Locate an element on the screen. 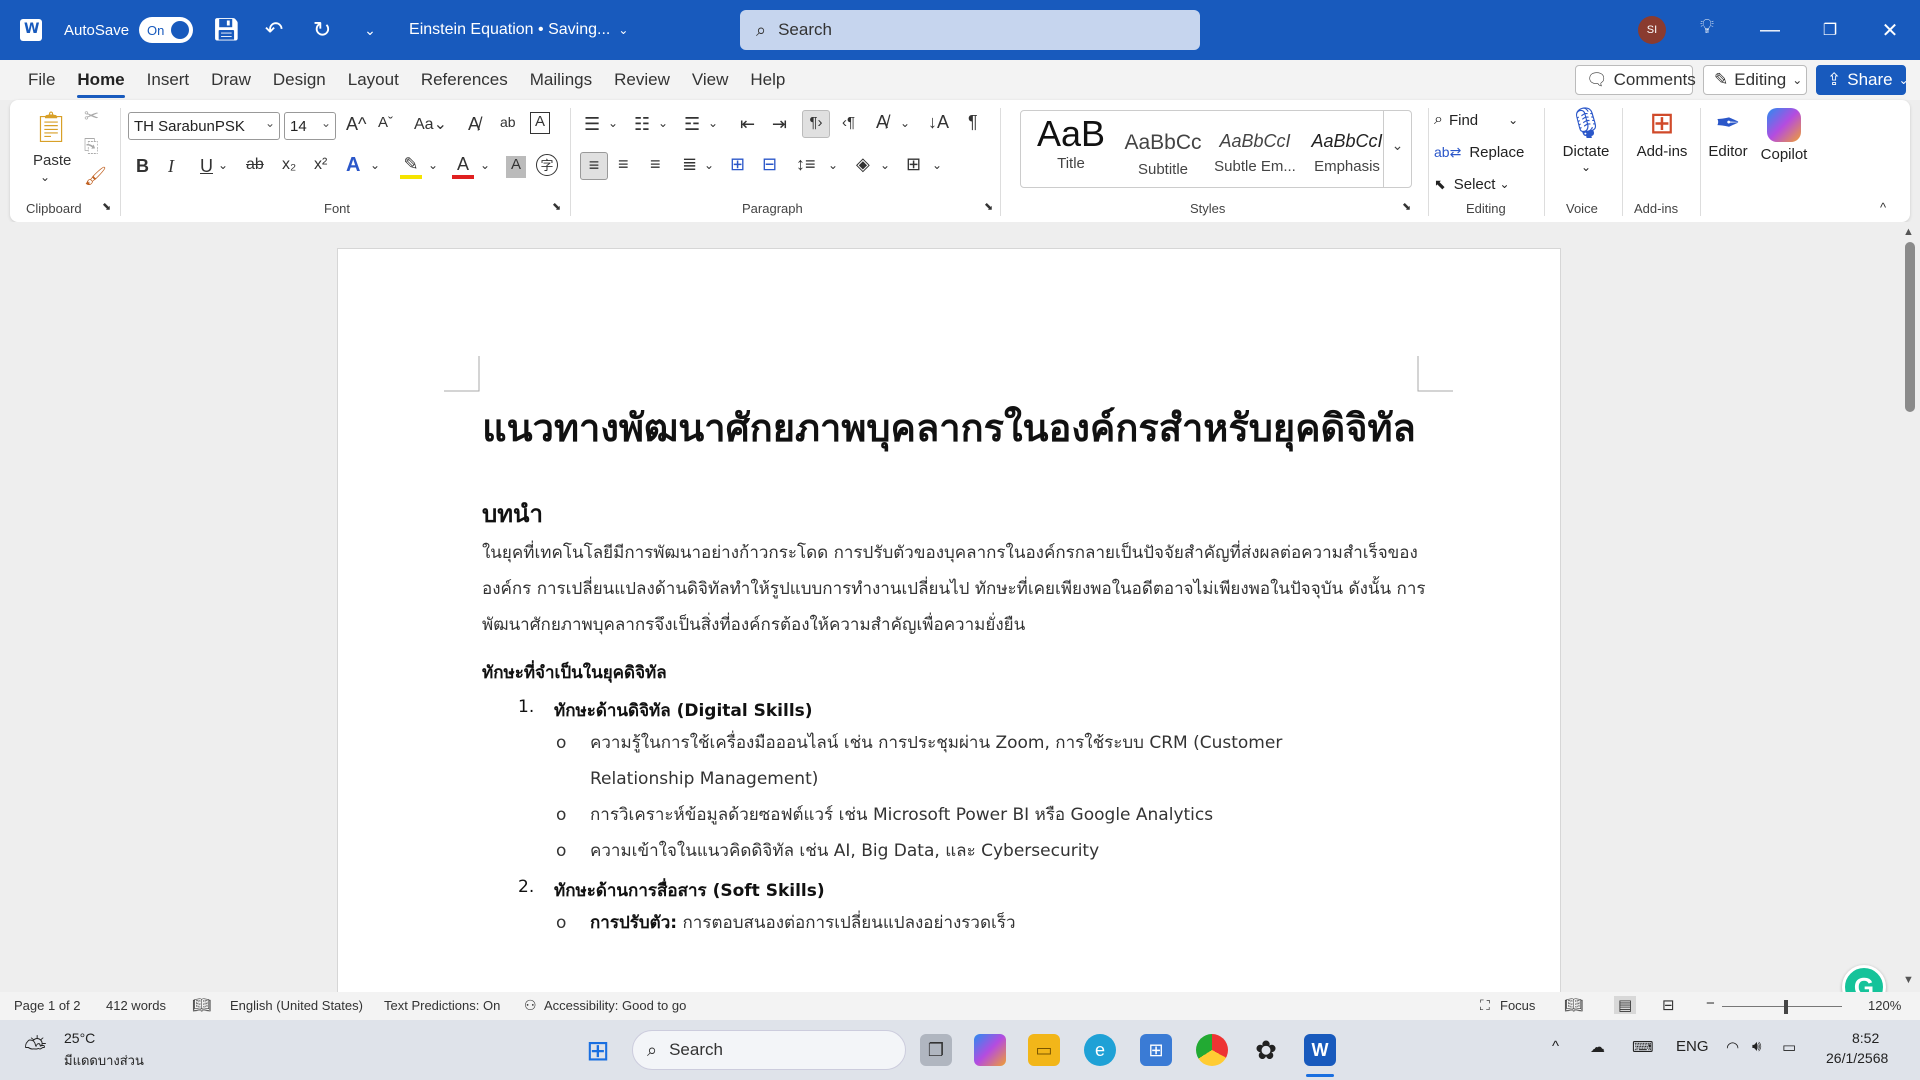  input-language: ENG is located at coordinates (1692, 1046).